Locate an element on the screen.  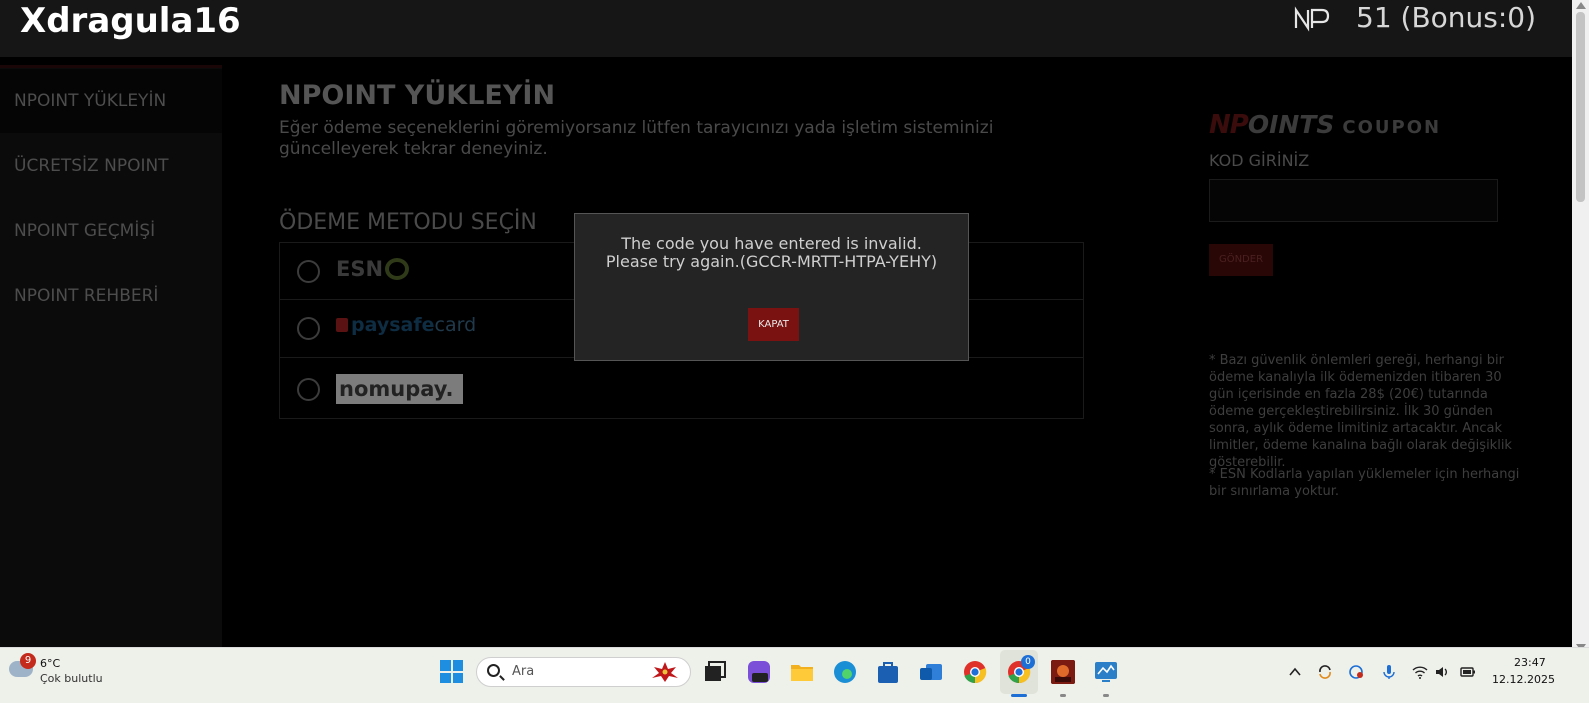
payment-method-nomupay: nomupay. is located at coordinates (681, 388).